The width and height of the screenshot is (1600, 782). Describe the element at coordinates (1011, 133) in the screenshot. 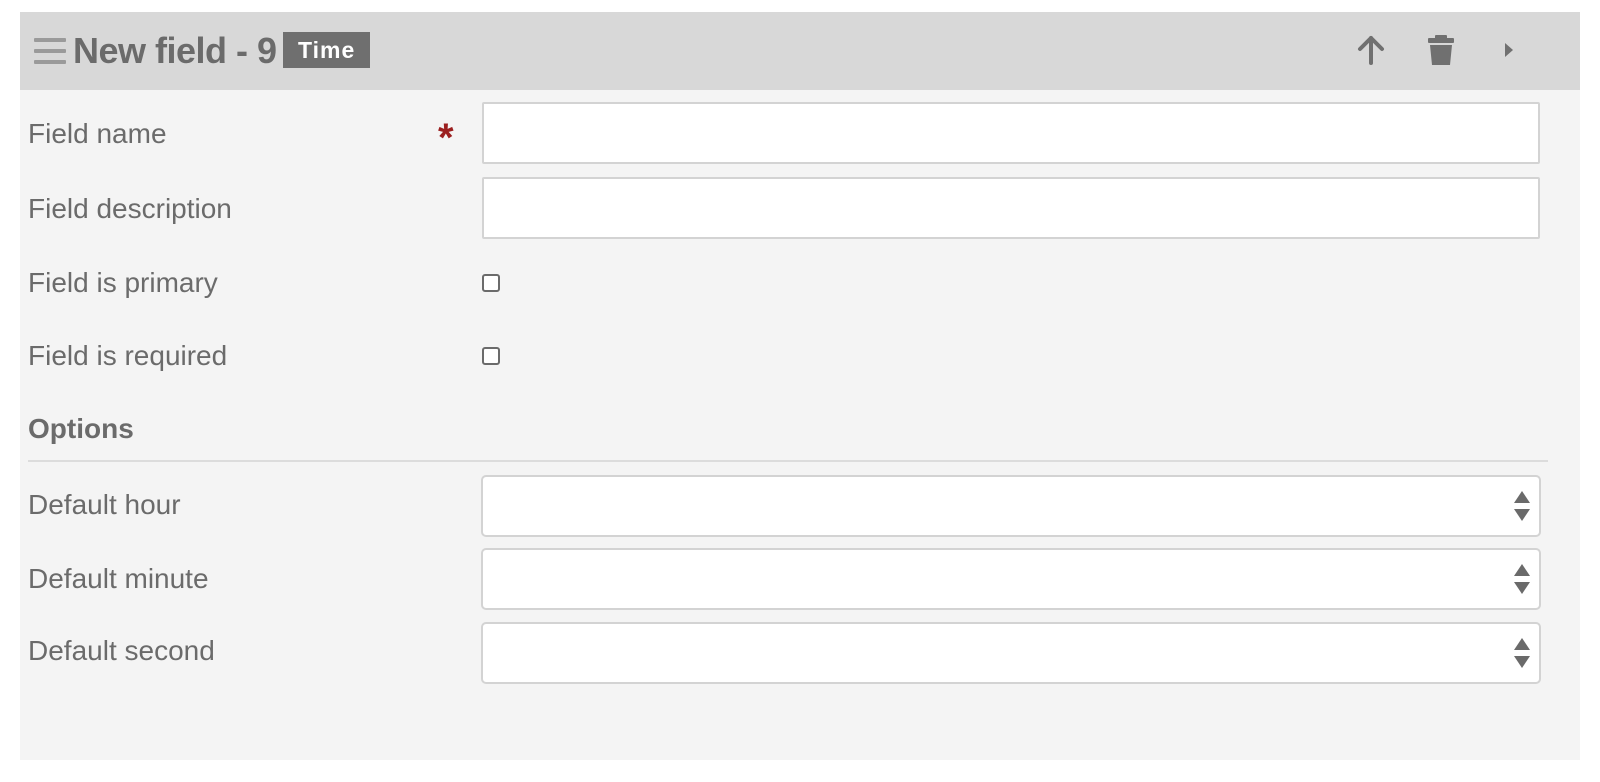

I see `field-name-input` at that location.